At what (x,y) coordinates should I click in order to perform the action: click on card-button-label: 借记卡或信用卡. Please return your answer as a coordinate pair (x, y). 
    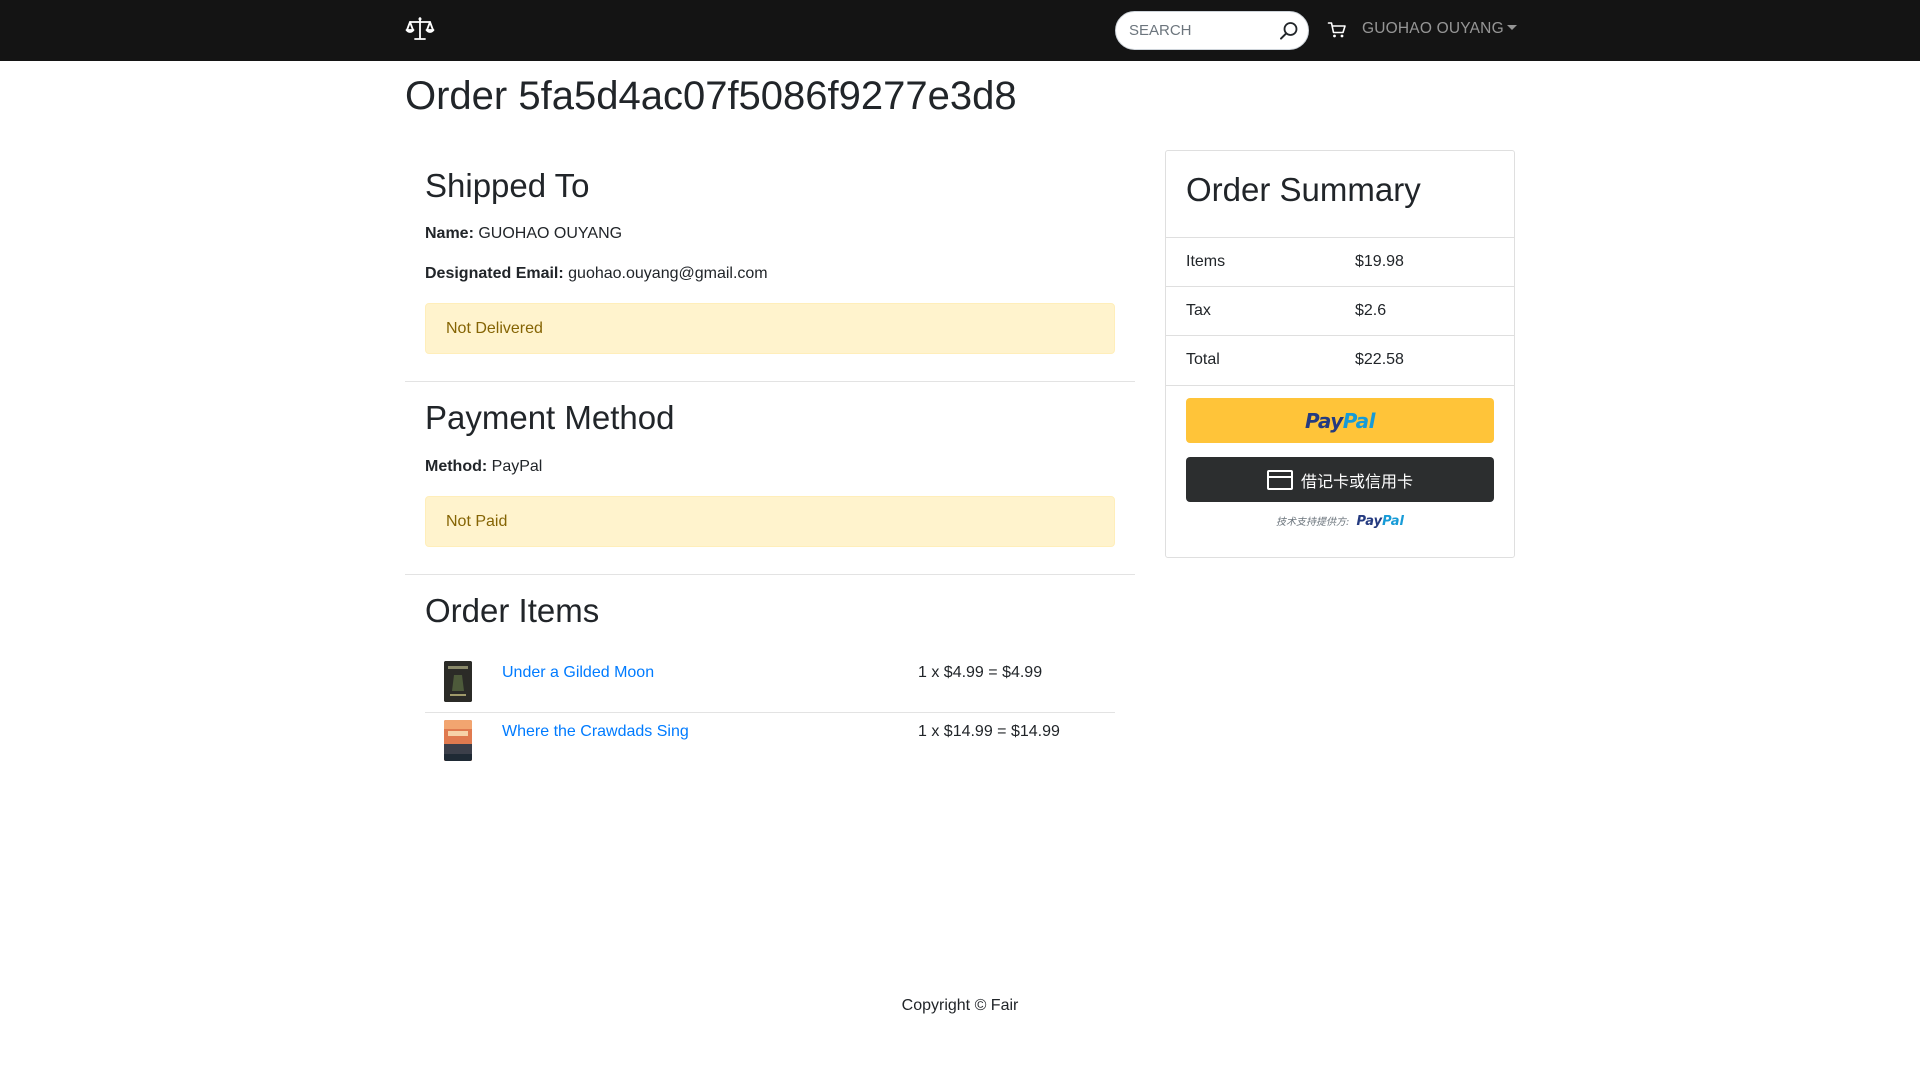
    Looking at the image, I should click on (1356, 481).